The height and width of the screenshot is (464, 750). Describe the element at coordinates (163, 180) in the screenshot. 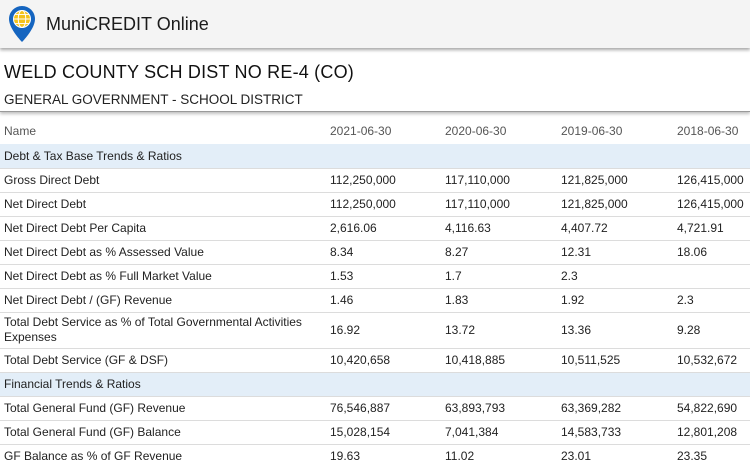

I see `row-label: Gross Direct Debt` at that location.